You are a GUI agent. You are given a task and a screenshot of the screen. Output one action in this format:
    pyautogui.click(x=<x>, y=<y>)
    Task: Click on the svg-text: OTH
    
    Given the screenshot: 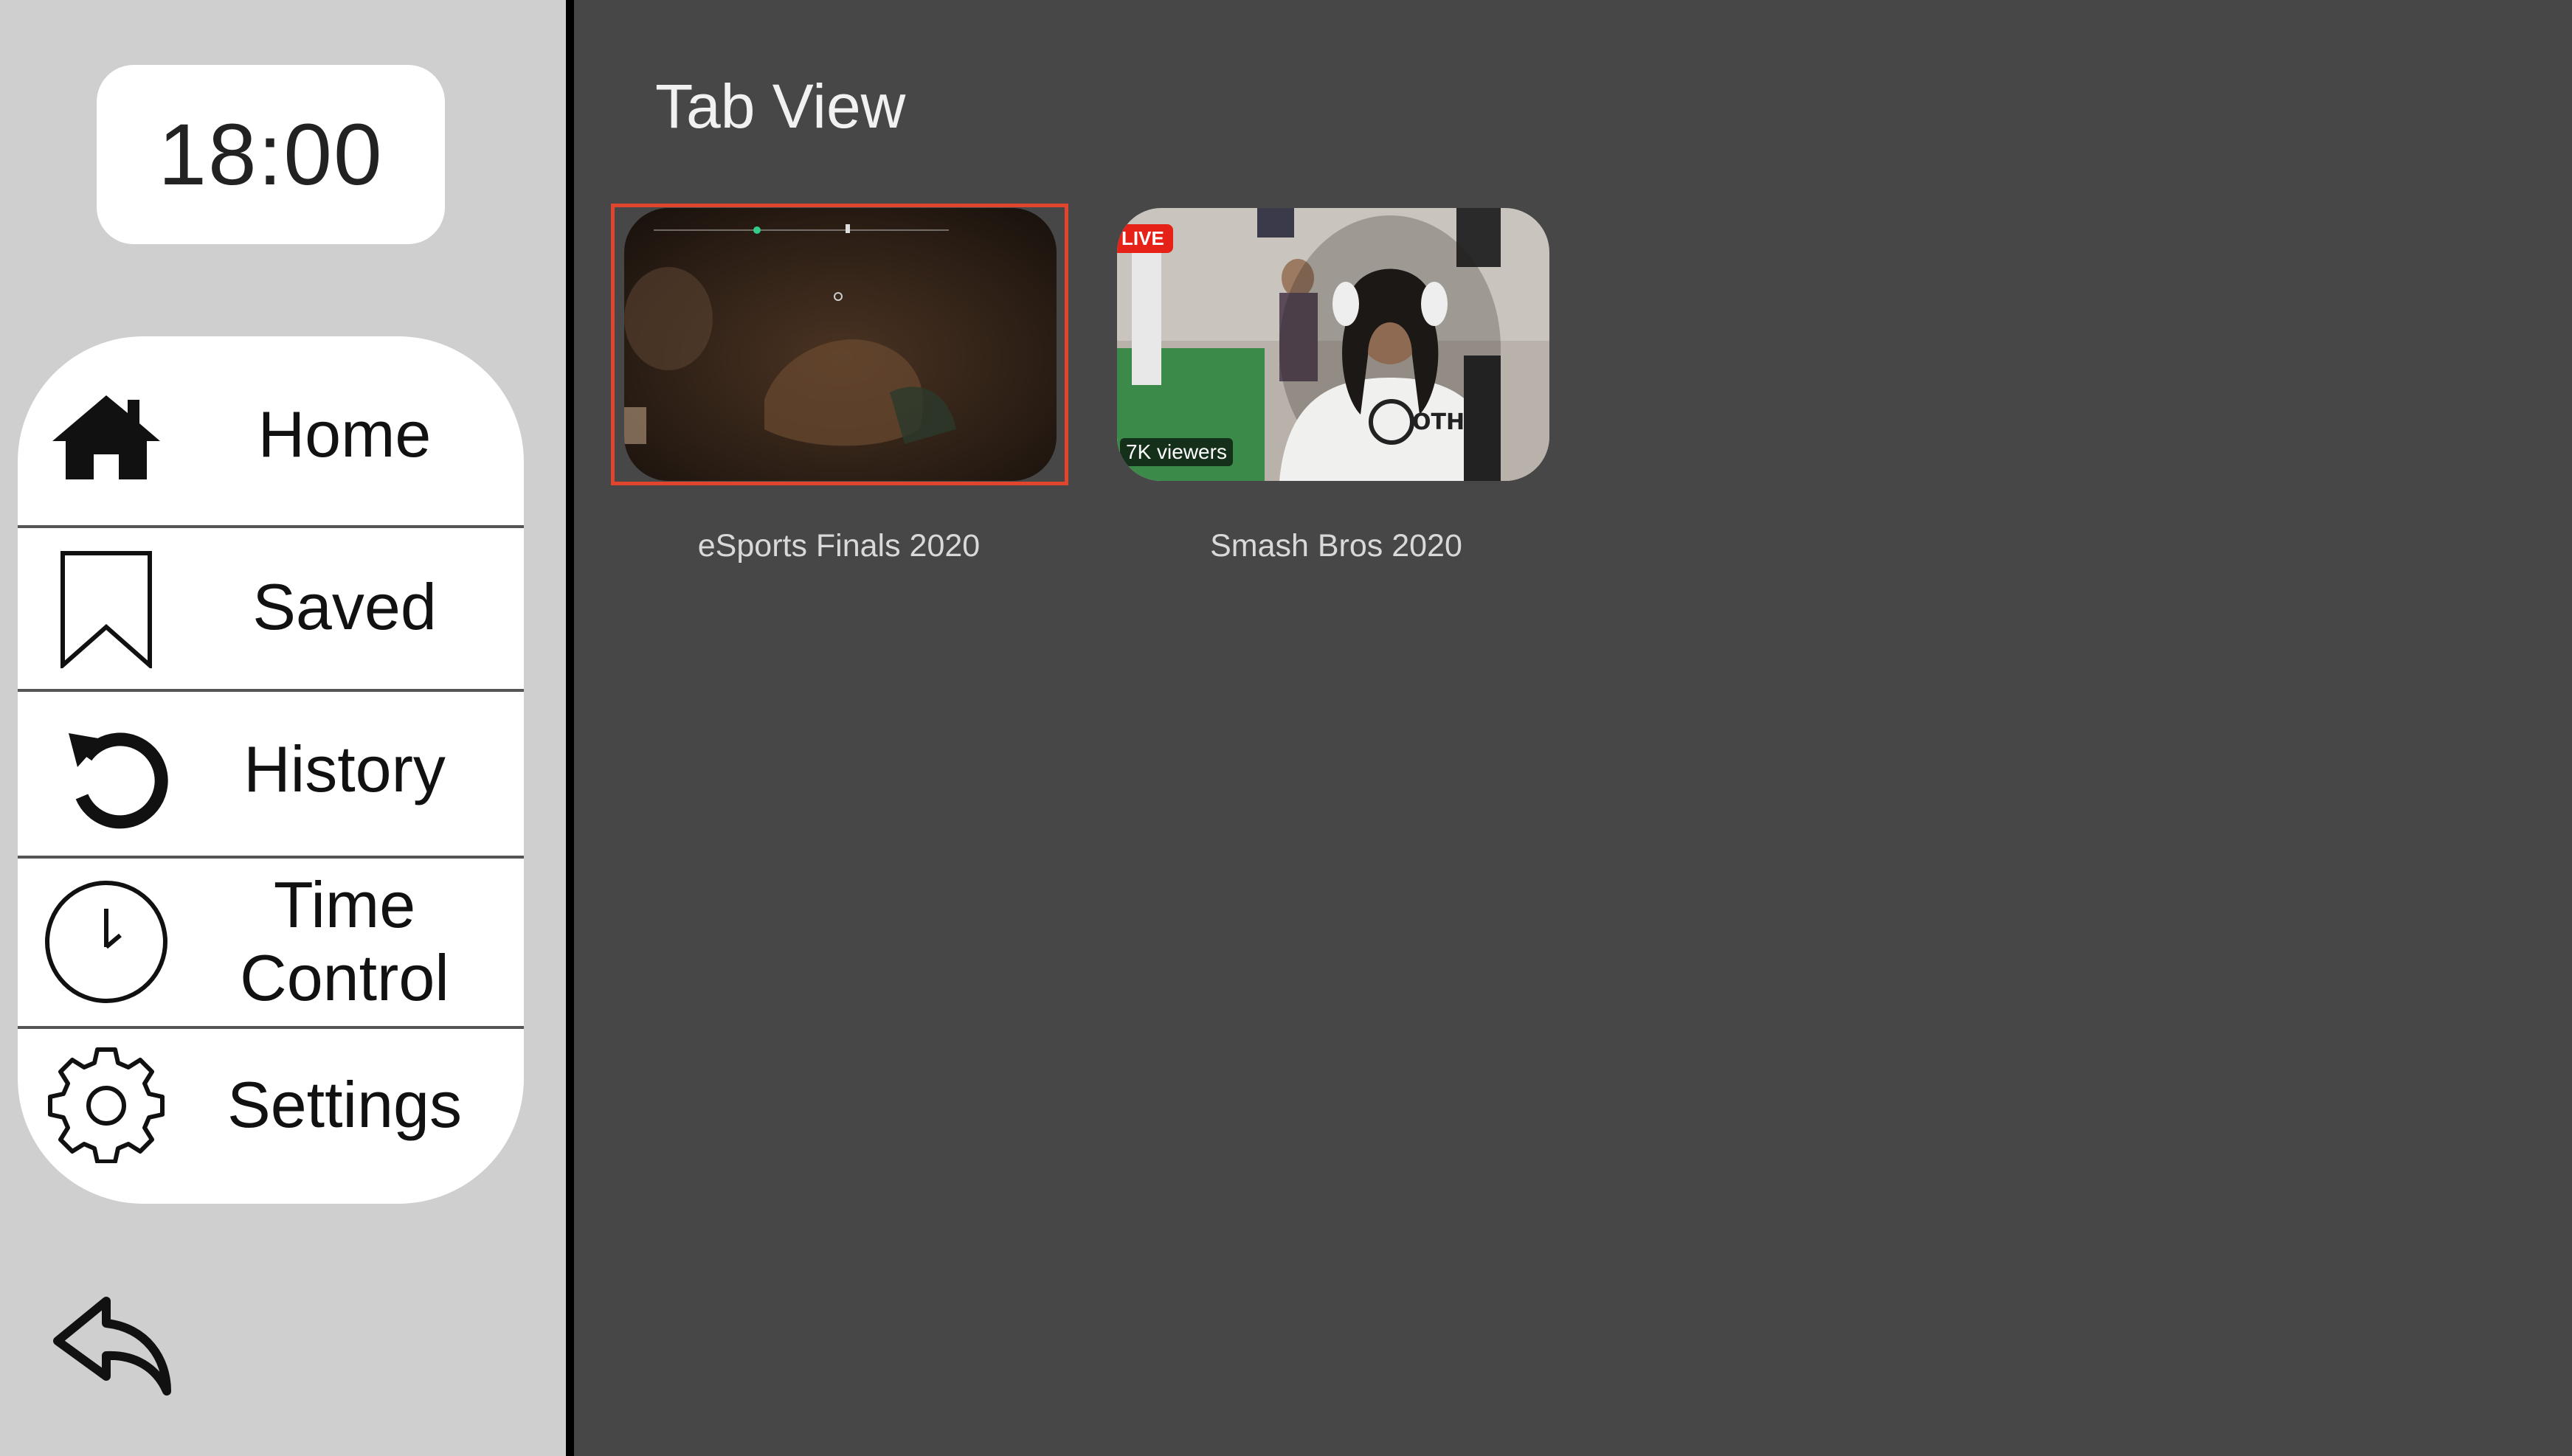 What is the action you would take?
    pyautogui.click(x=1438, y=422)
    